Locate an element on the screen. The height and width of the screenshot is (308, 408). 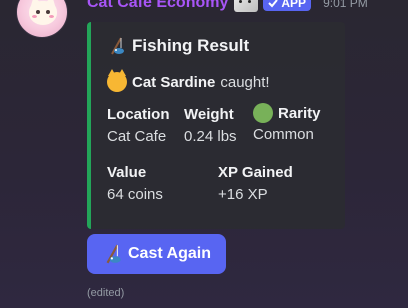
cast-again-label: Cast Again is located at coordinates (169, 253).